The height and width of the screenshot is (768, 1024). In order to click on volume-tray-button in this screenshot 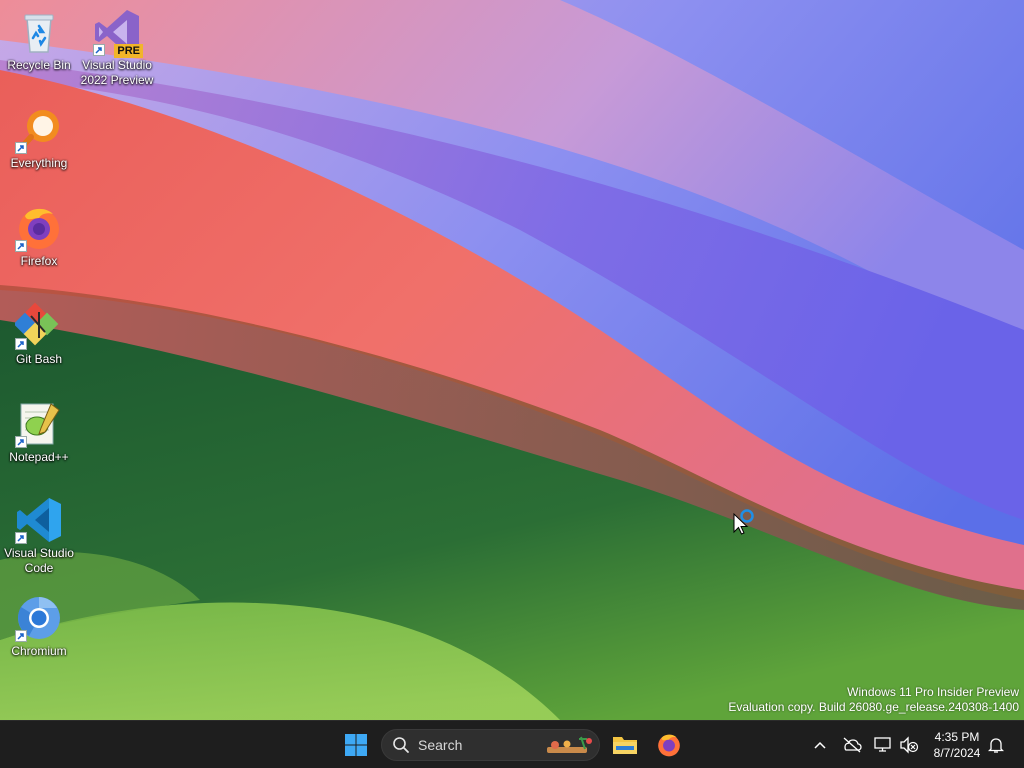, I will do `click(909, 745)`.